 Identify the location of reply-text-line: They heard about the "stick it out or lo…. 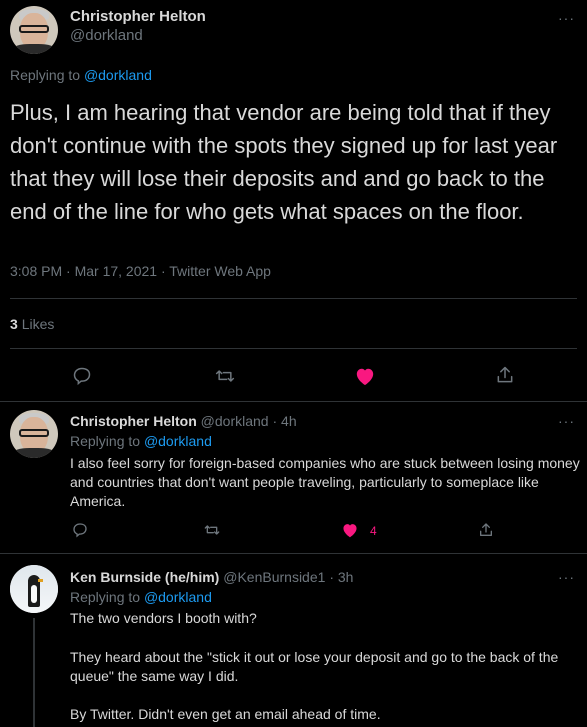
(314, 666).